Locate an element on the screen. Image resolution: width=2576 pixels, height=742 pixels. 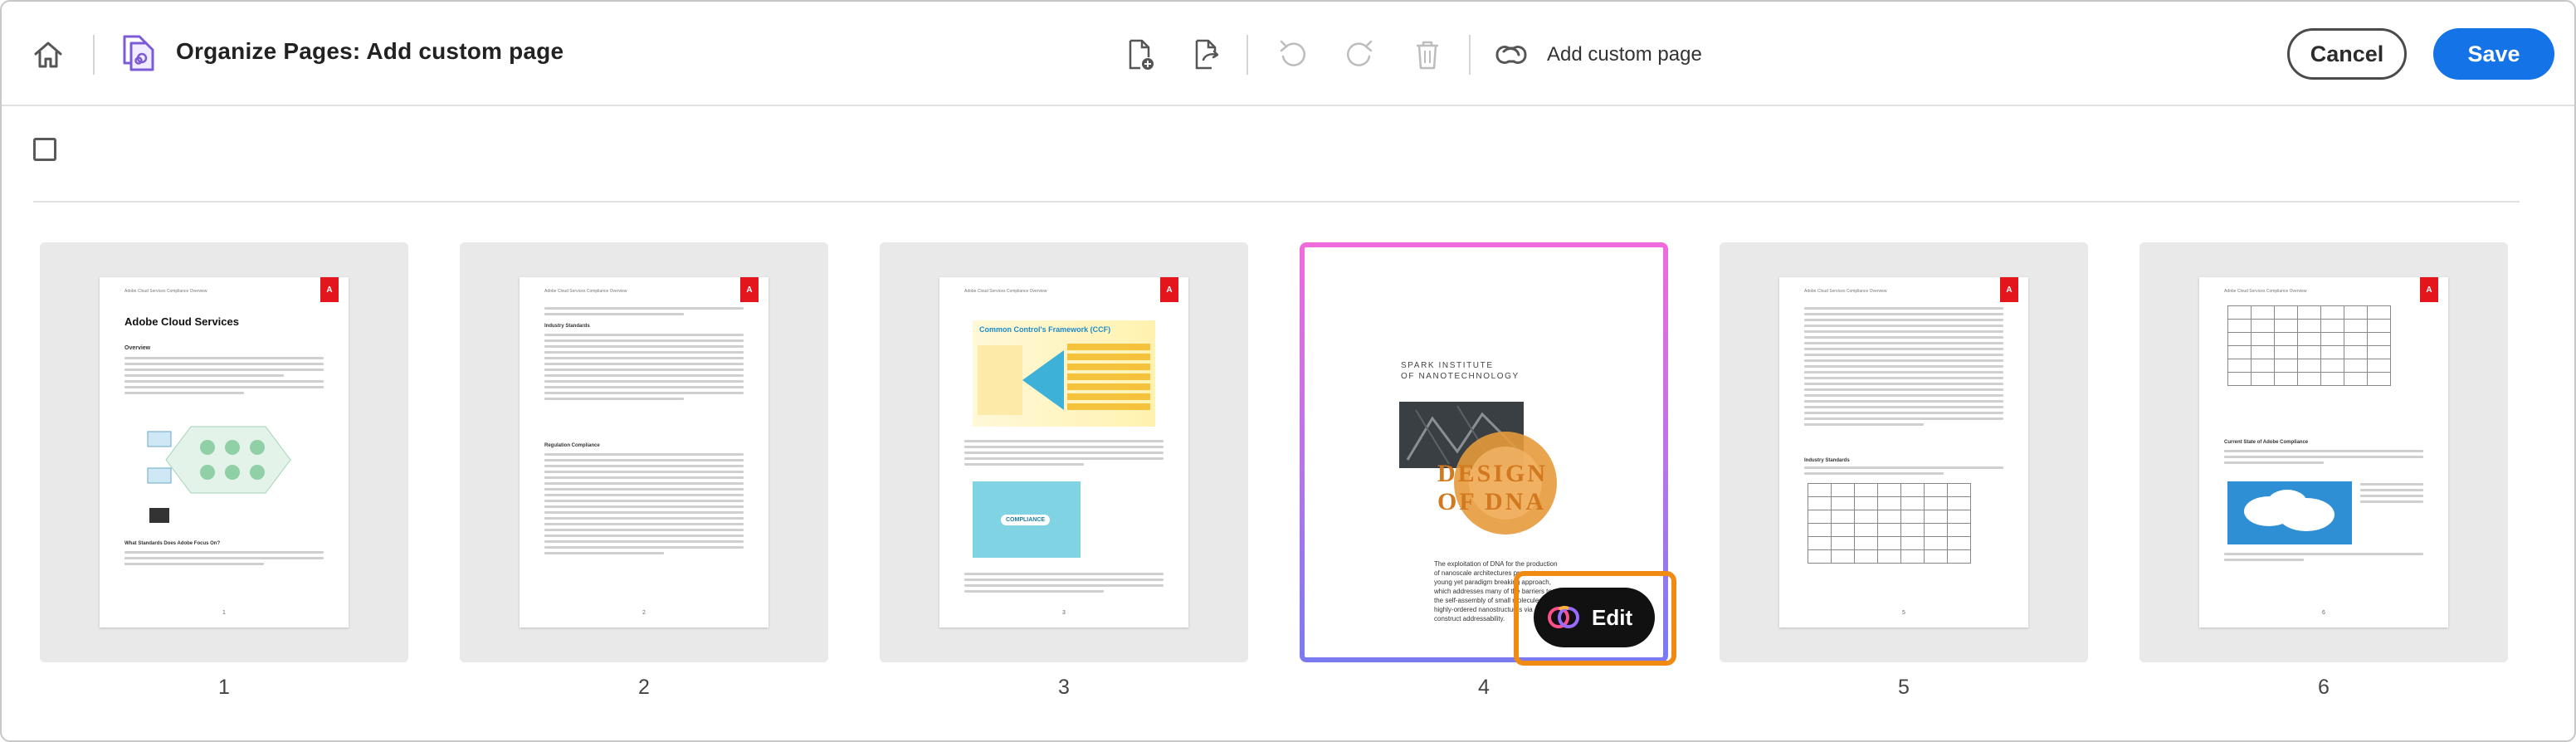
page-number: 1 is located at coordinates (224, 687).